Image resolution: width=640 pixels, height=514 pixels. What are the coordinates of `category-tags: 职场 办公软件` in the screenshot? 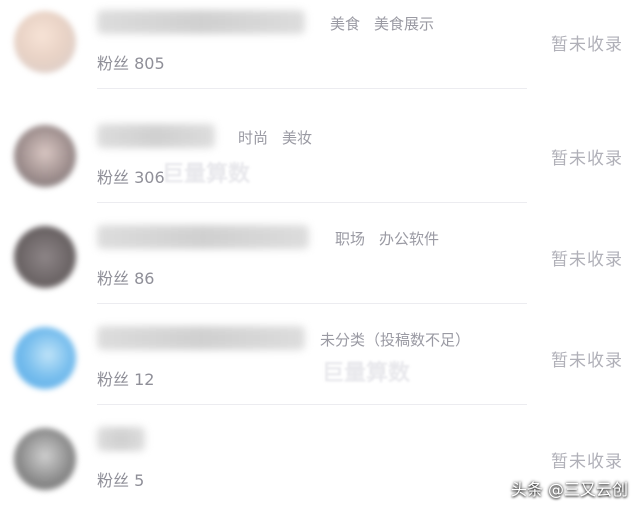 It's located at (387, 238).